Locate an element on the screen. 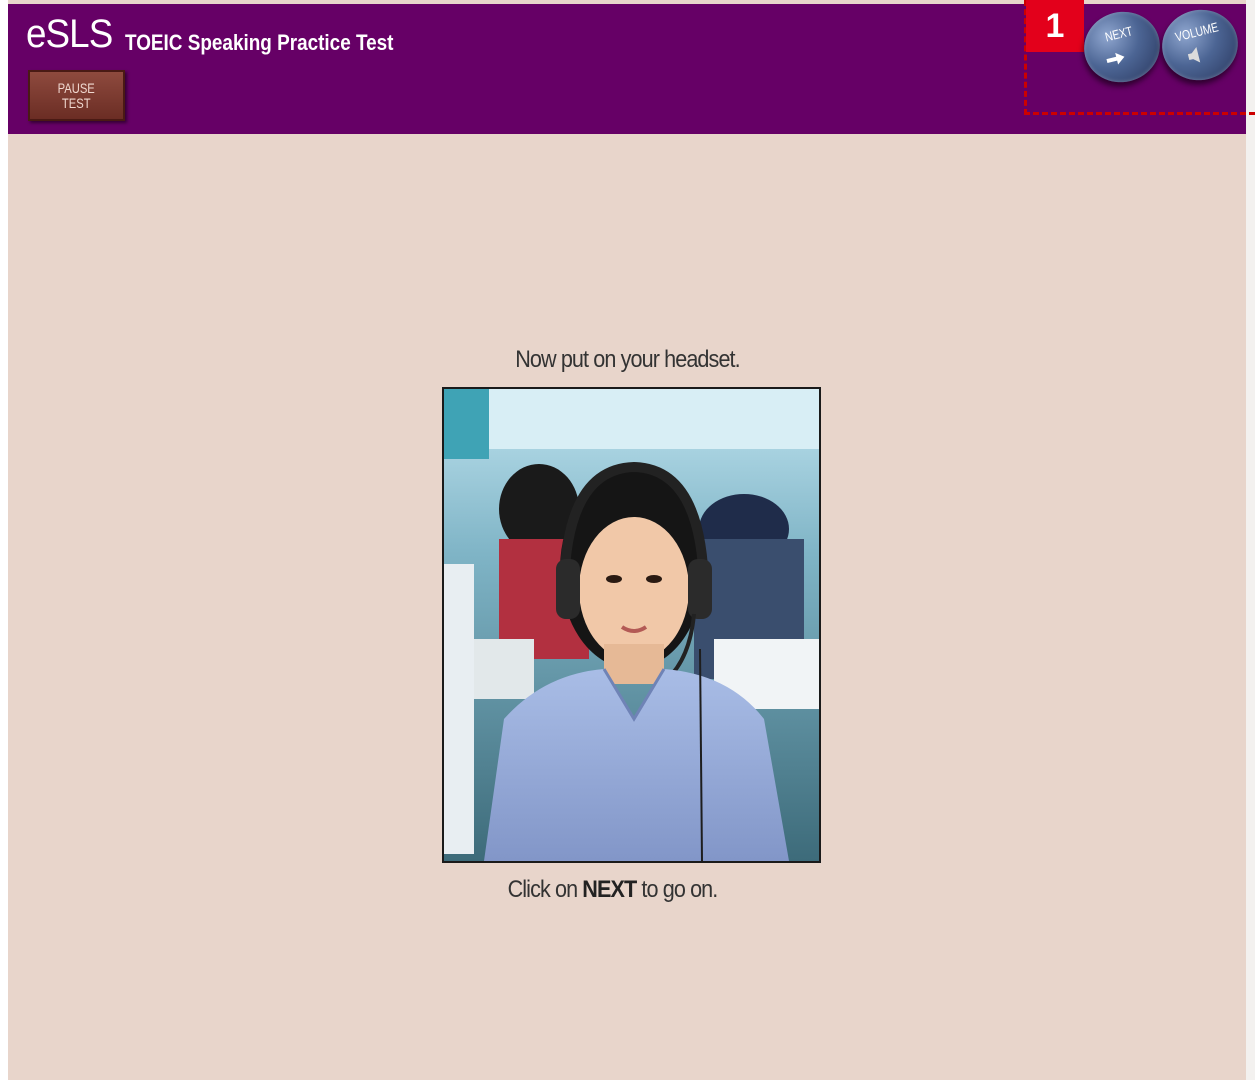 This screenshot has width=1255, height=1080. app-logo: eSLS is located at coordinates (69, 34).